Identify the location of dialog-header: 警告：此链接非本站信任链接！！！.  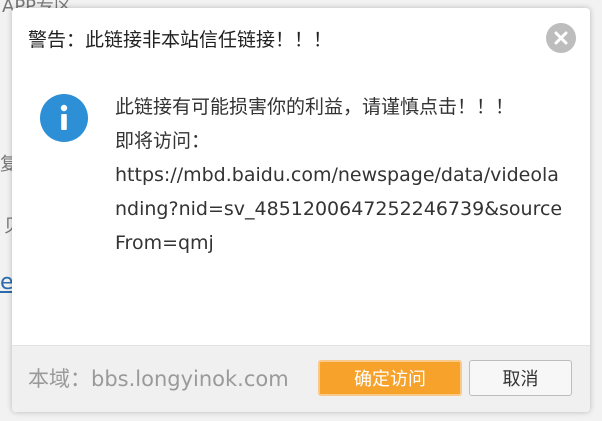
(301, 38).